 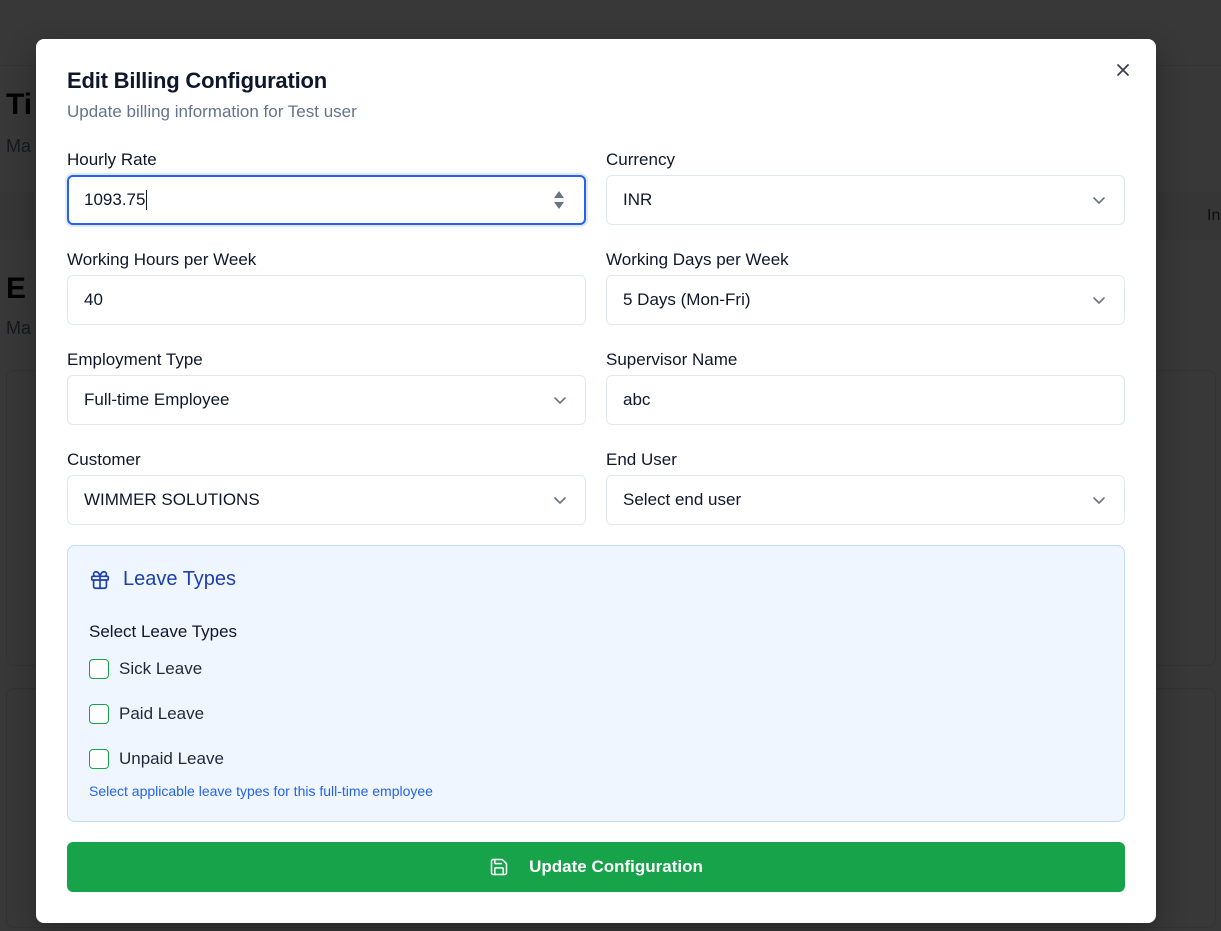 I want to click on hourly-rate-label: Hourly Rate, so click(x=112, y=159).